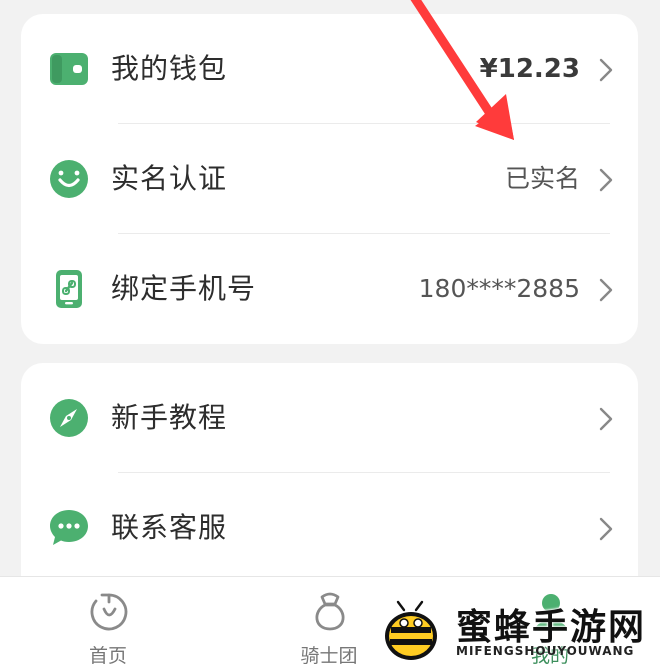  Describe the element at coordinates (69, 289) in the screenshot. I see `phone-link-icon` at that location.